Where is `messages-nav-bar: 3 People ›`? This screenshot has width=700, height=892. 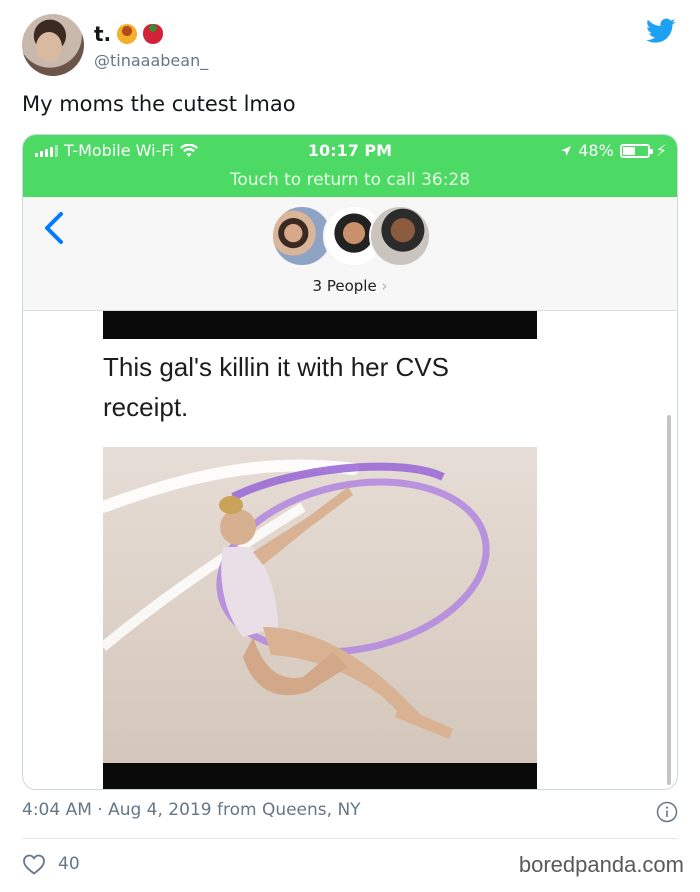
messages-nav-bar: 3 People › is located at coordinates (350, 254).